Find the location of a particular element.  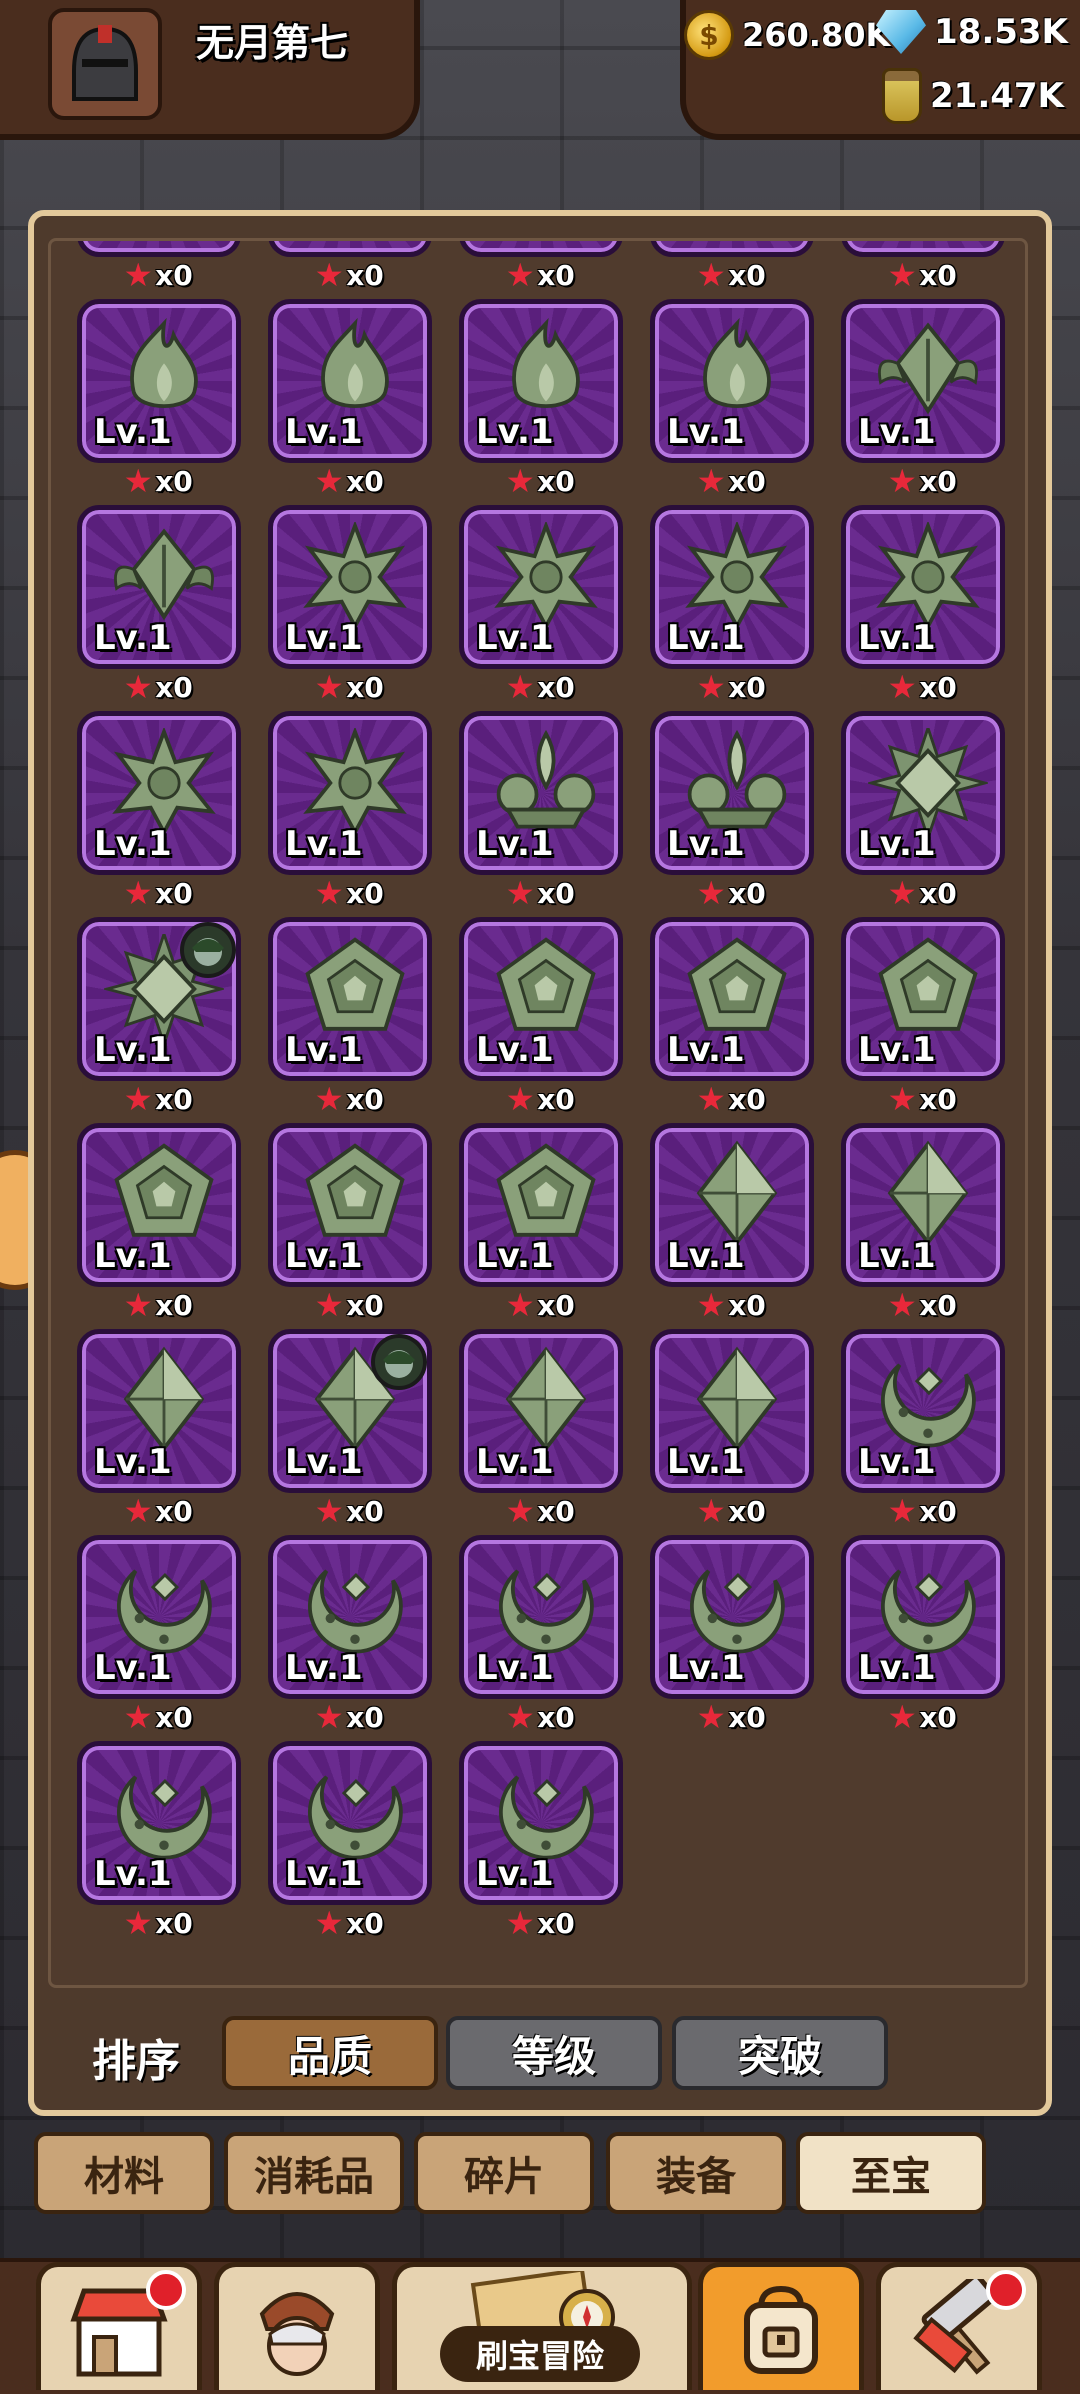

crystal-relic-icon is located at coordinates (737, 1193).